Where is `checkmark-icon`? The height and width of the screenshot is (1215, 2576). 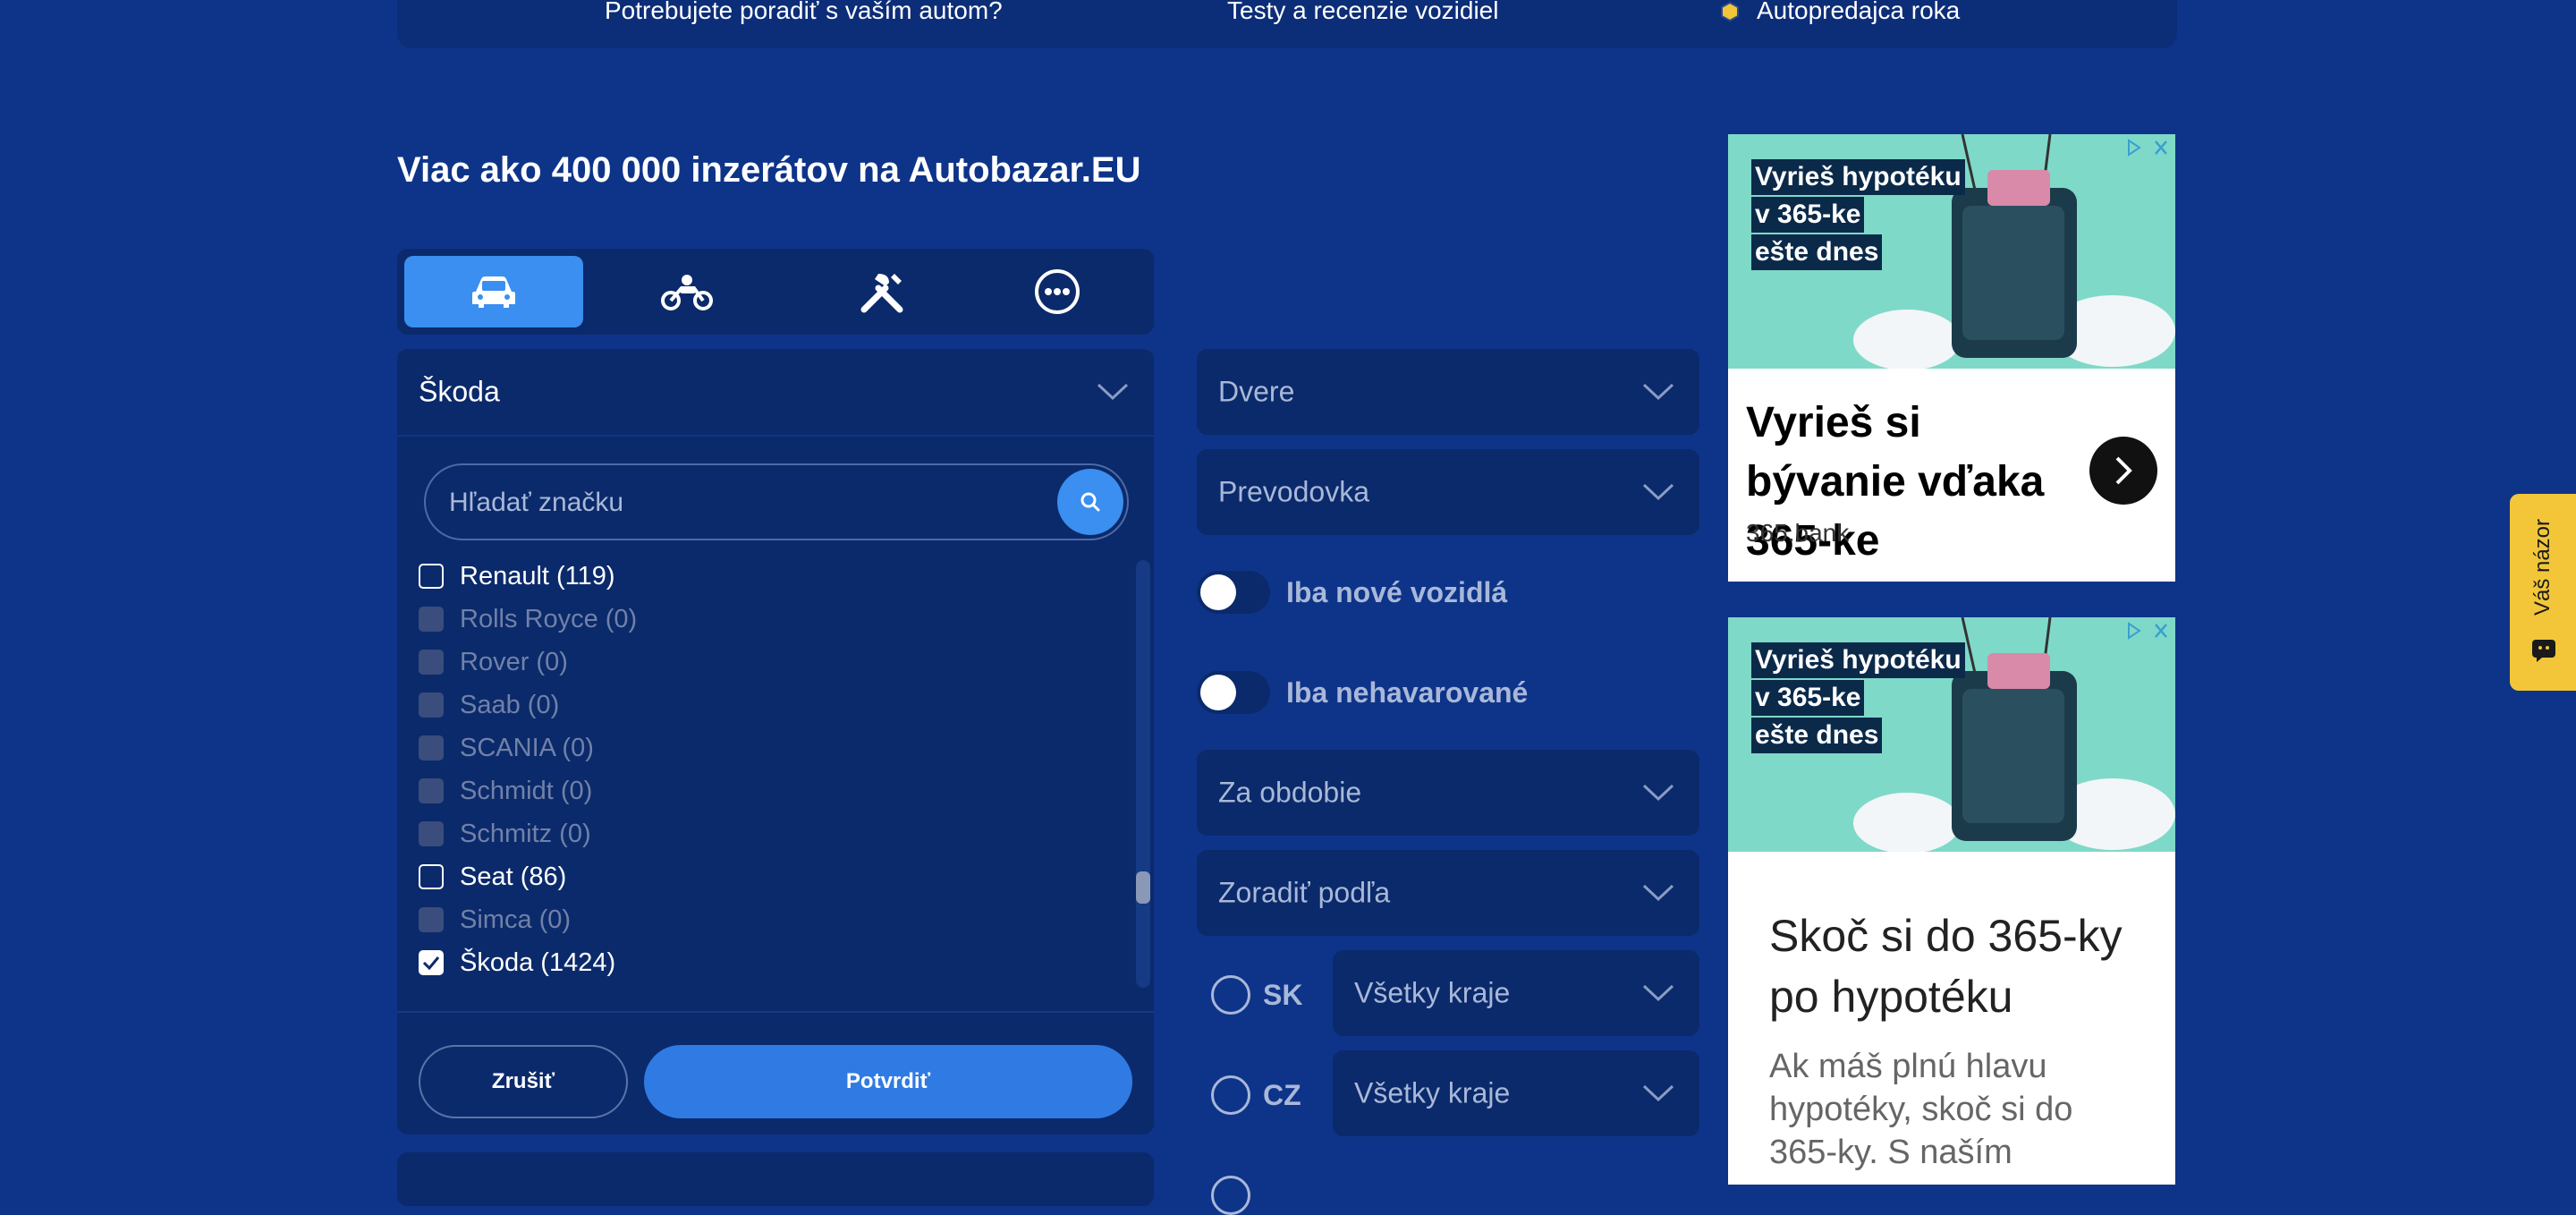 checkmark-icon is located at coordinates (431, 963).